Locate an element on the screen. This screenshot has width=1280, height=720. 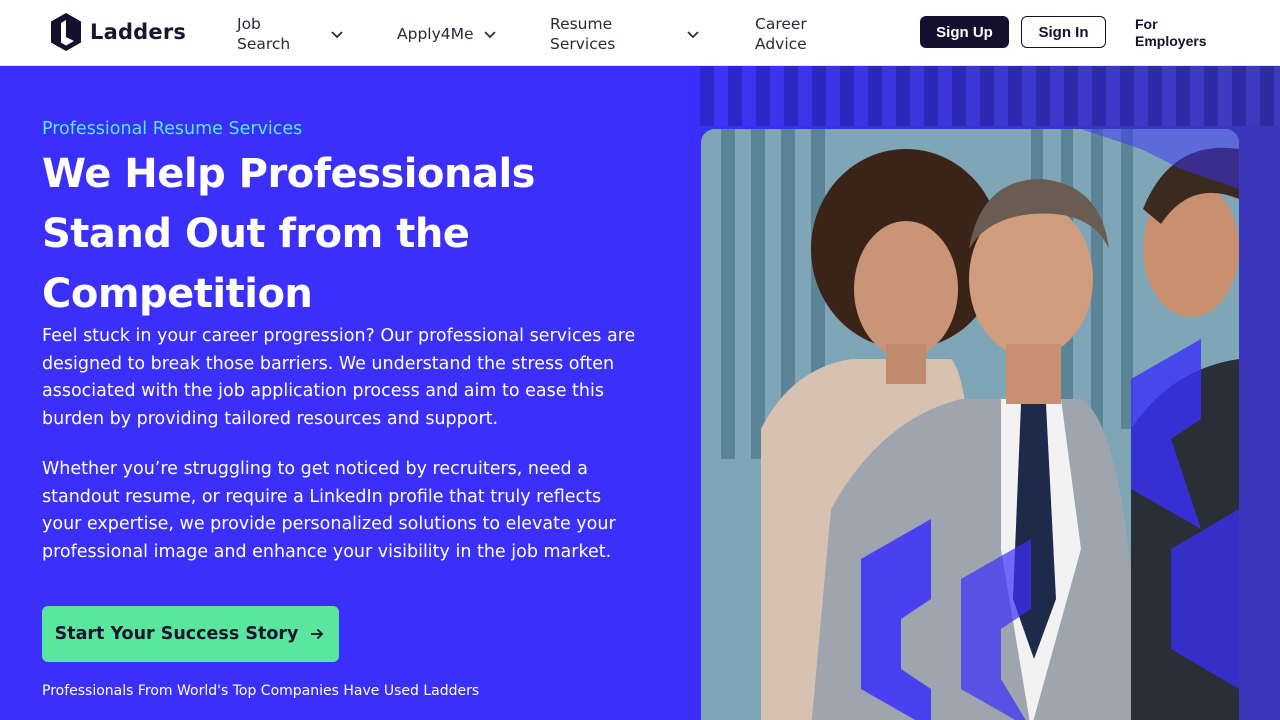
cta-label: Start Your Success Story is located at coordinates (176, 634).